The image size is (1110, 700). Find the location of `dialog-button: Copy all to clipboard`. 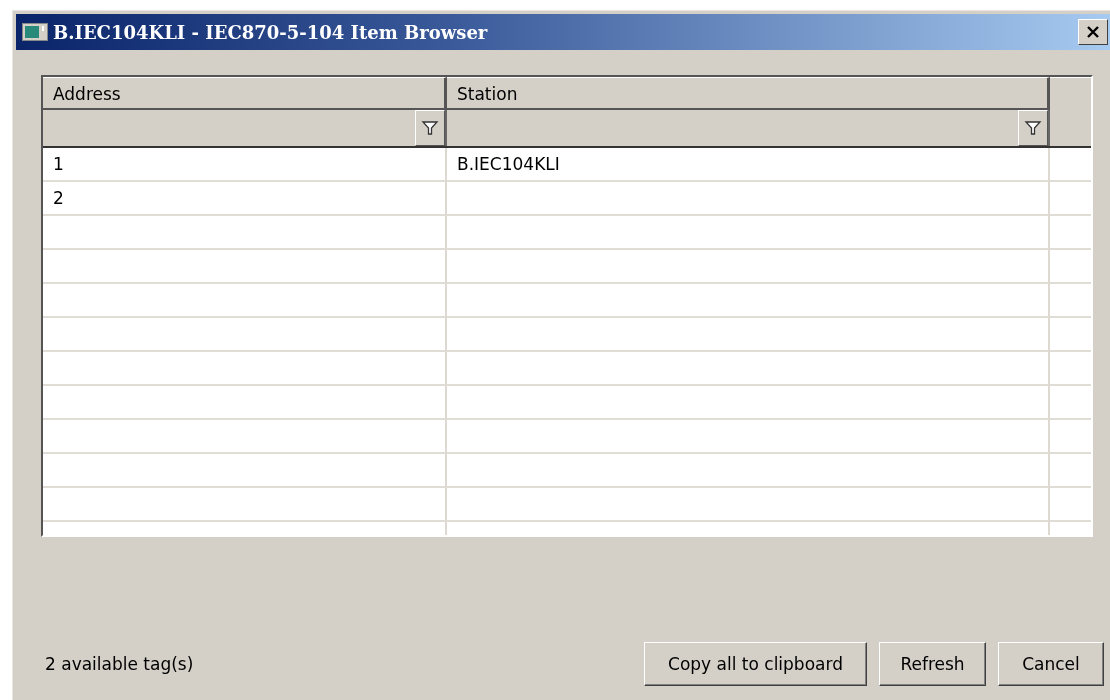

dialog-button: Copy all to clipboard is located at coordinates (755, 664).